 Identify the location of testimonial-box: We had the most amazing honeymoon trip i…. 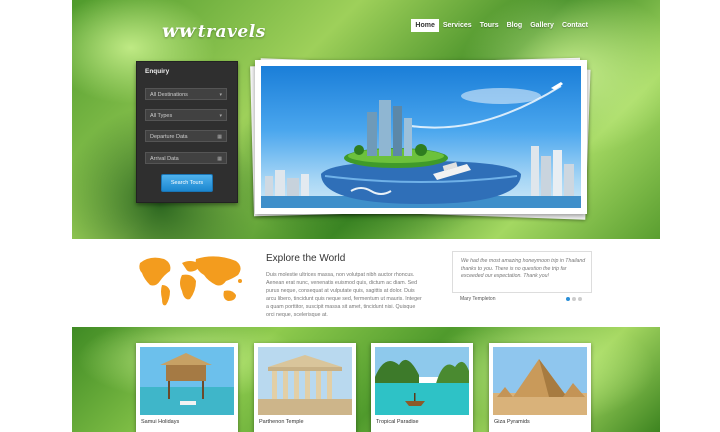
(522, 272).